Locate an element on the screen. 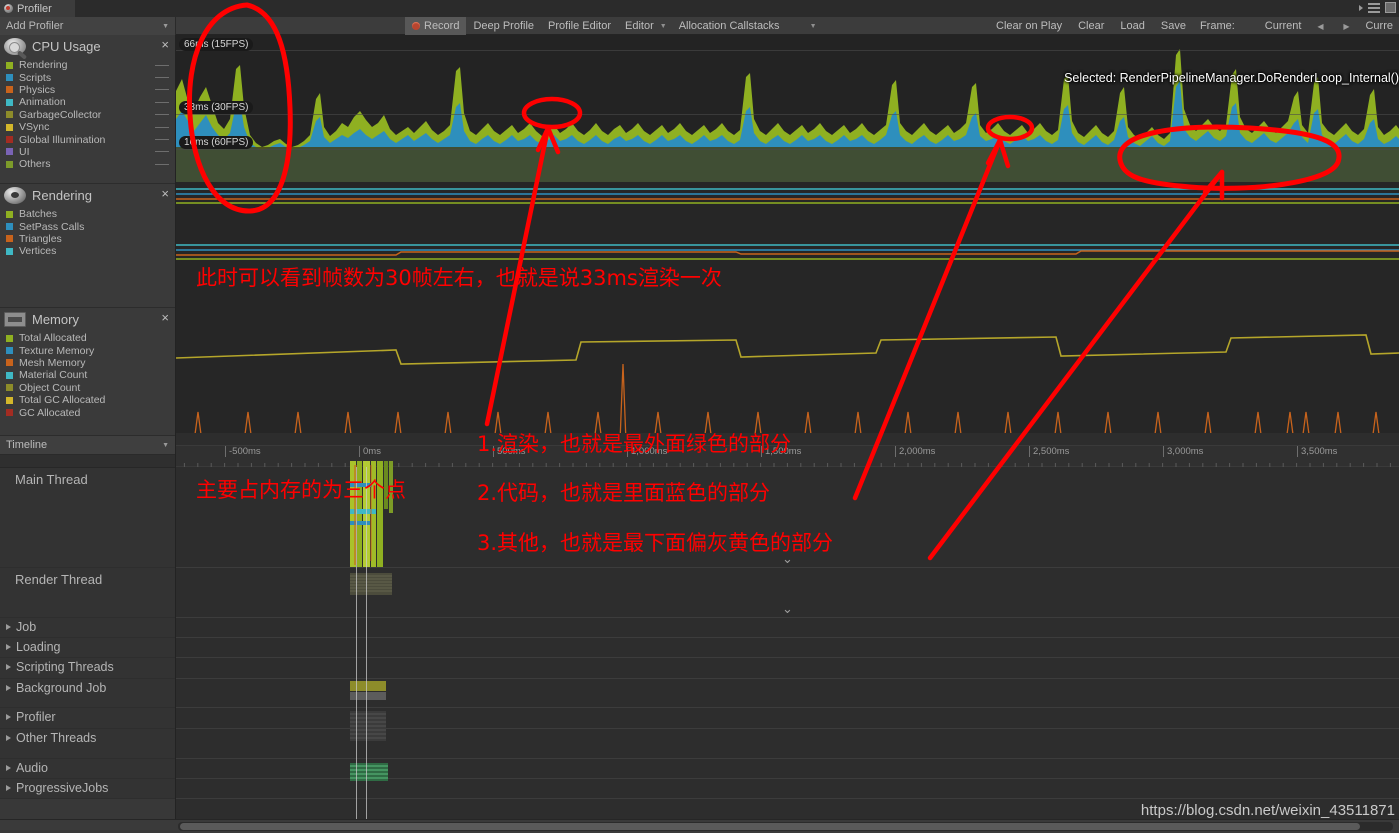 This screenshot has height=833, width=1399. allocation-callstacks-label: Allocation Callstacks is located at coordinates (729, 26).